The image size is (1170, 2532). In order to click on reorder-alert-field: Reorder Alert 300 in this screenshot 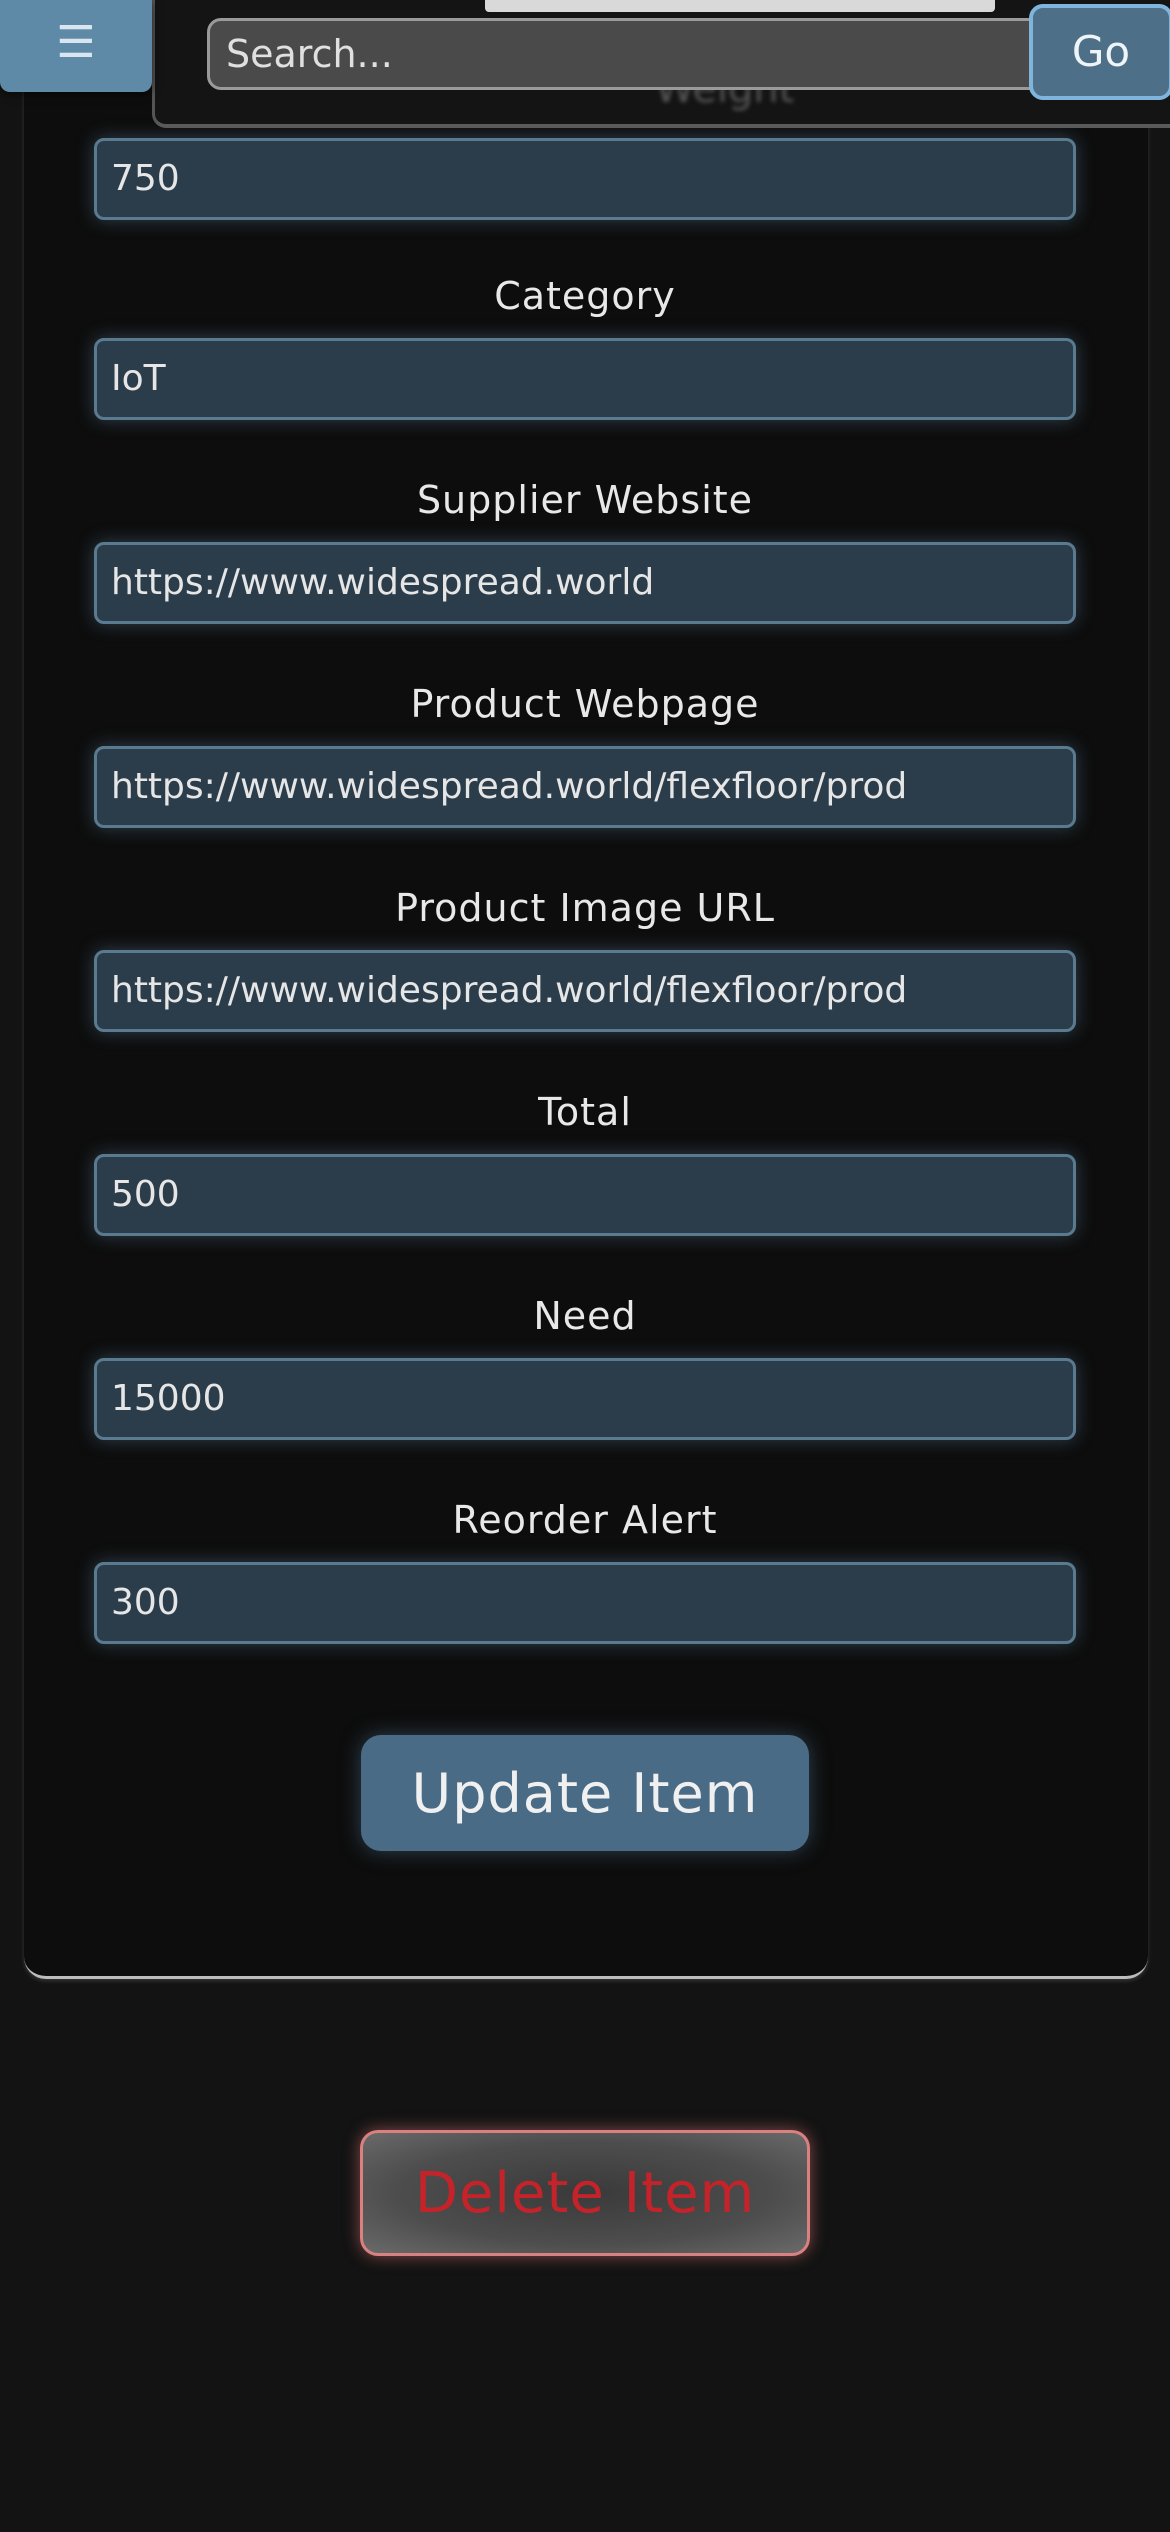, I will do `click(585, 1568)`.